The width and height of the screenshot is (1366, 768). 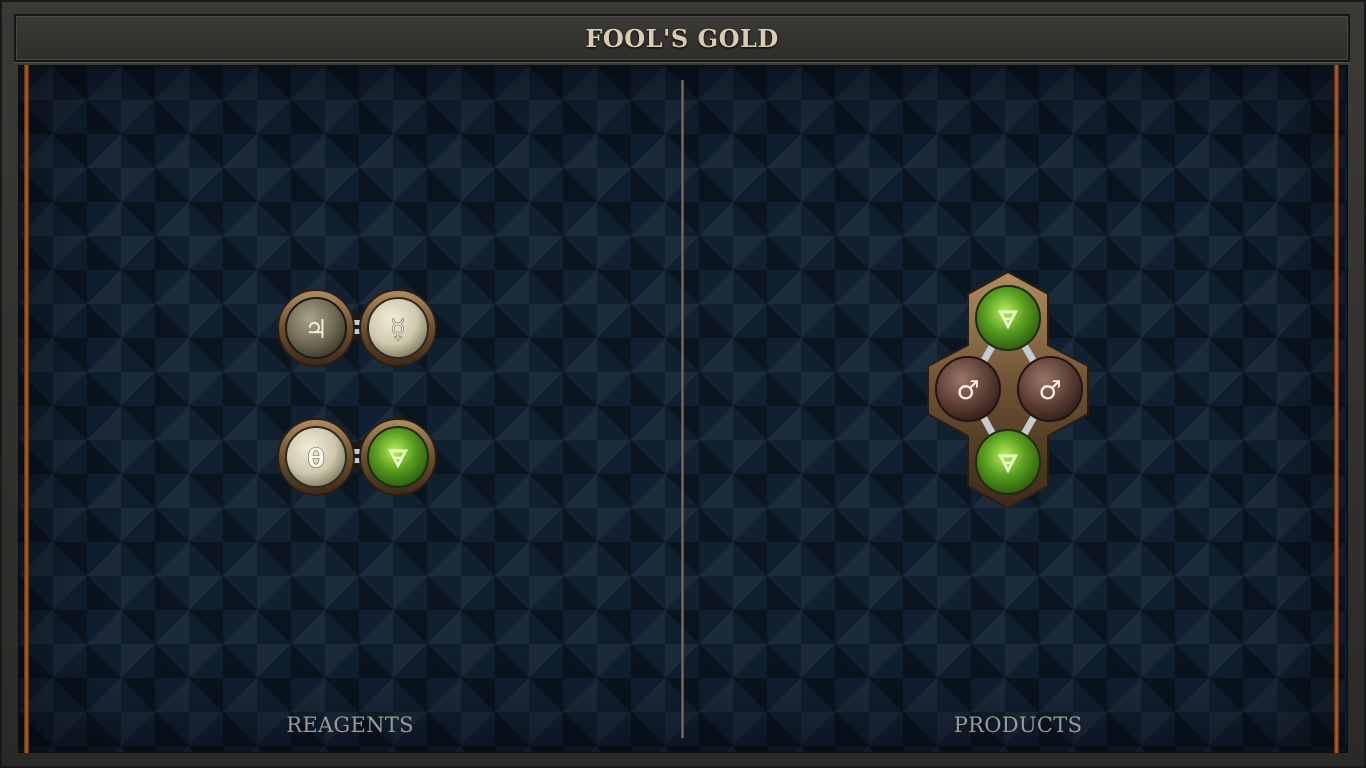 What do you see at coordinates (316, 459) in the screenshot?
I see `salt-symbol: θ` at bounding box center [316, 459].